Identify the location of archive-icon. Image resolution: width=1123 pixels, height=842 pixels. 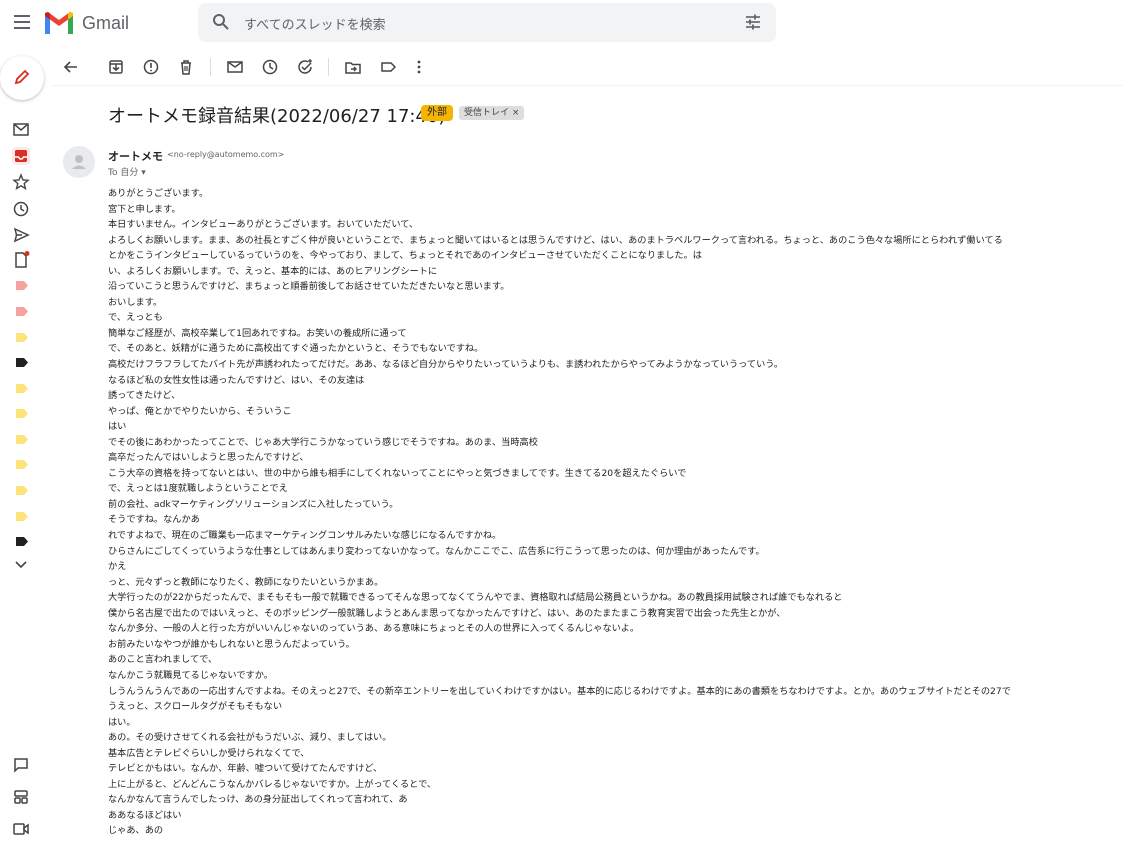
(116, 67).